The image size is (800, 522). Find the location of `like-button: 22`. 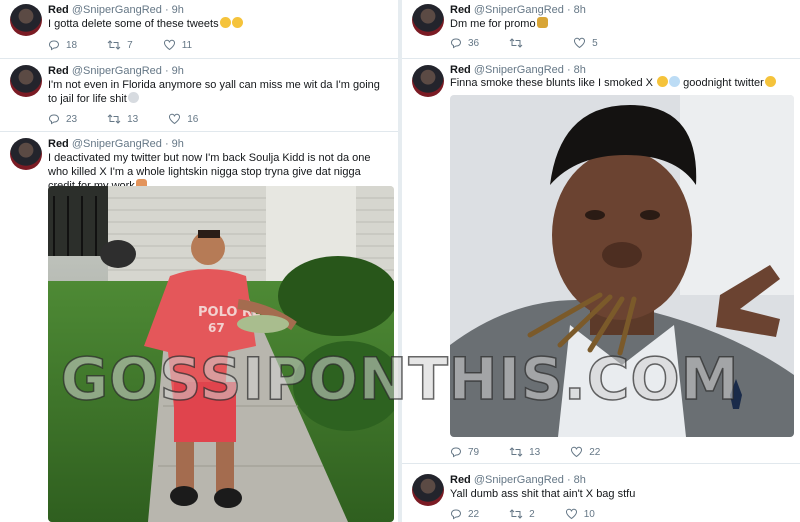

like-button: 22 is located at coordinates (585, 452).